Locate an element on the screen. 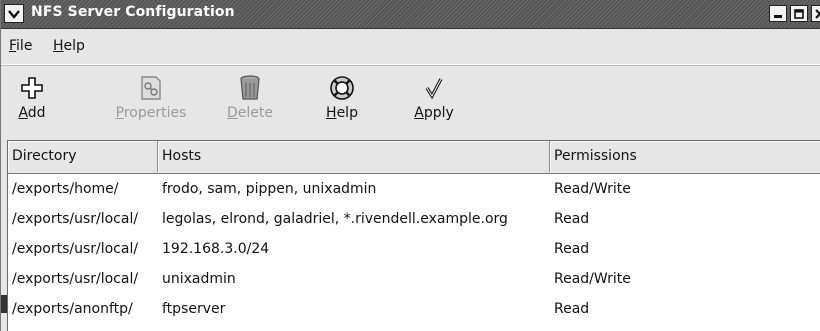 The height and width of the screenshot is (331, 820). menu-help: Help is located at coordinates (69, 46).